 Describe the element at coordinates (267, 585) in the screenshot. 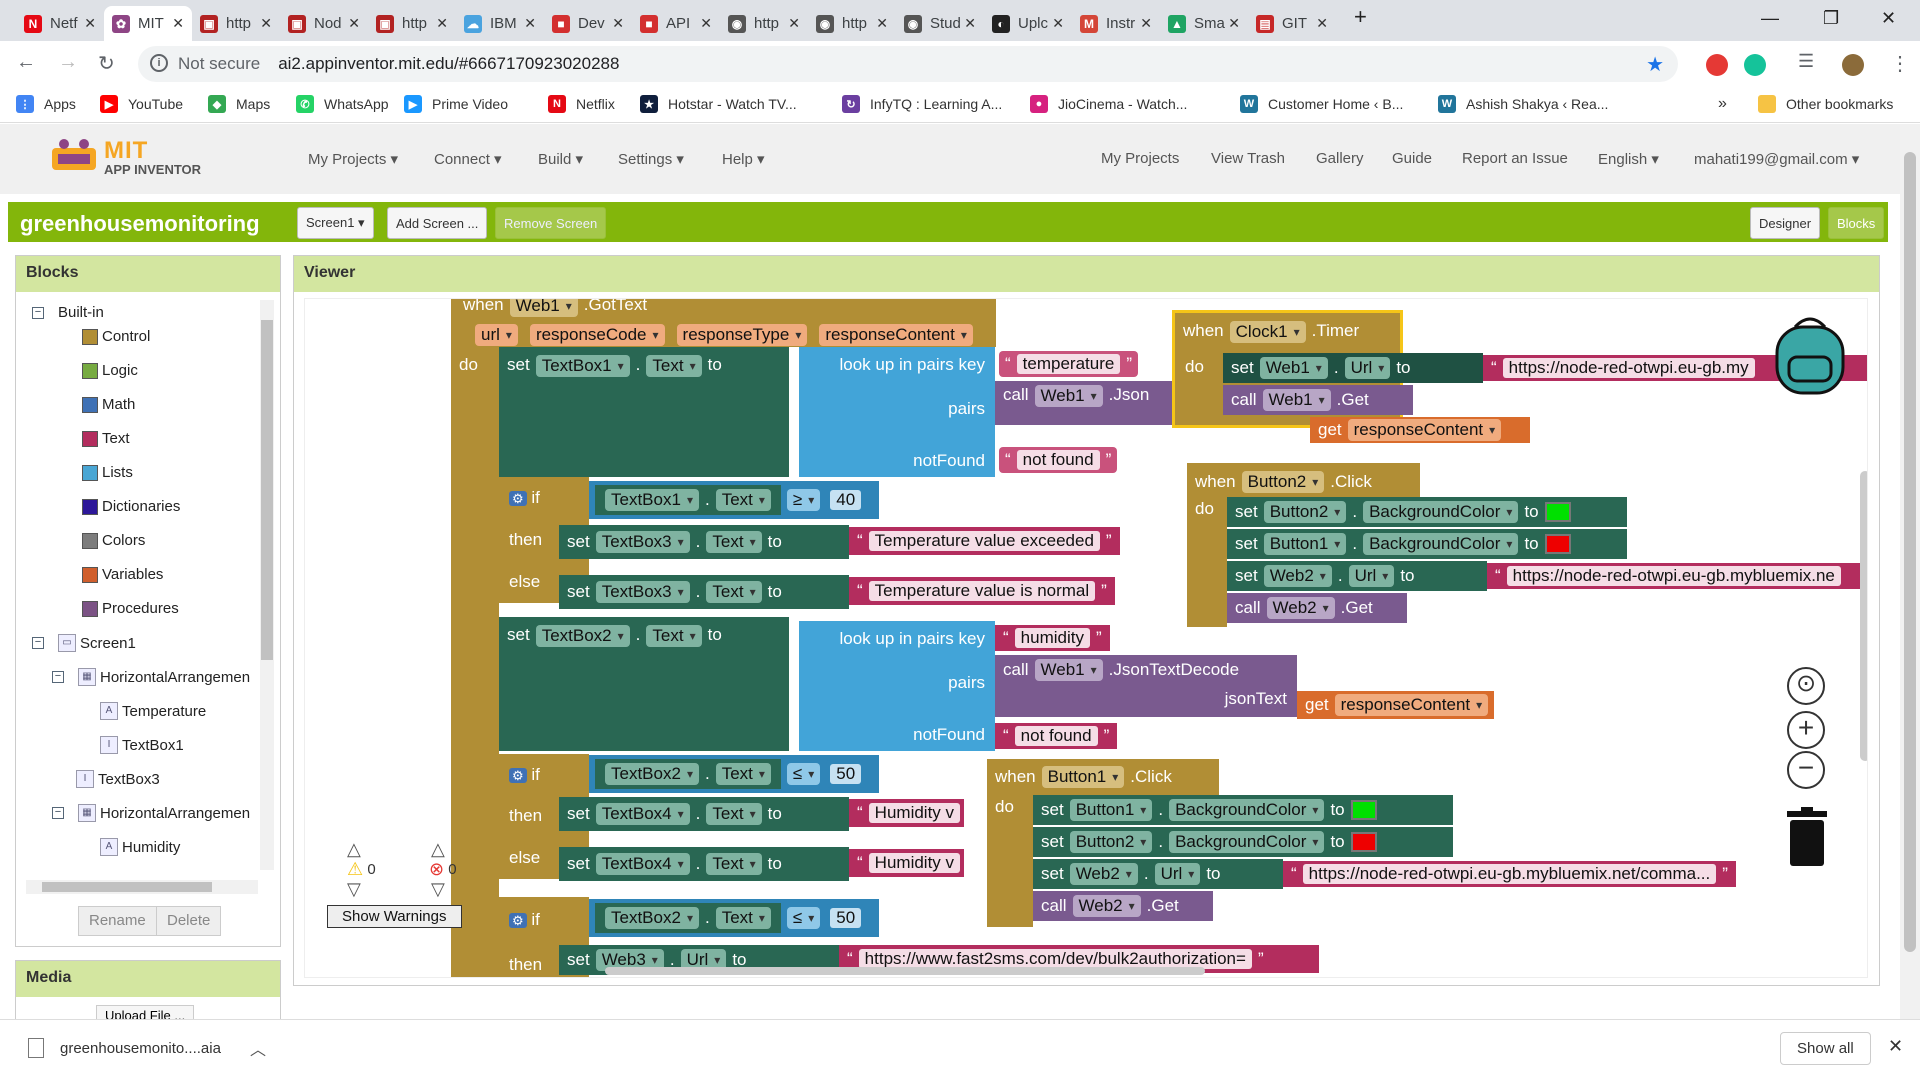

I see `tree-vertical-scrollbar` at that location.